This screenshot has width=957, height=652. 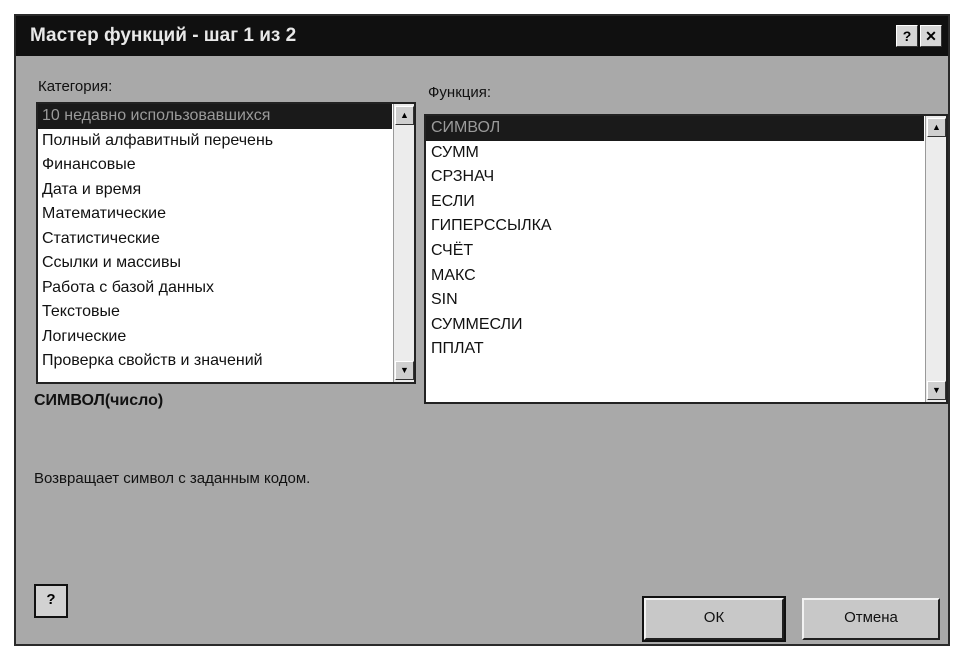 I want to click on window-title: Мастер функций - шаг 1 из 2, so click(x=163, y=35).